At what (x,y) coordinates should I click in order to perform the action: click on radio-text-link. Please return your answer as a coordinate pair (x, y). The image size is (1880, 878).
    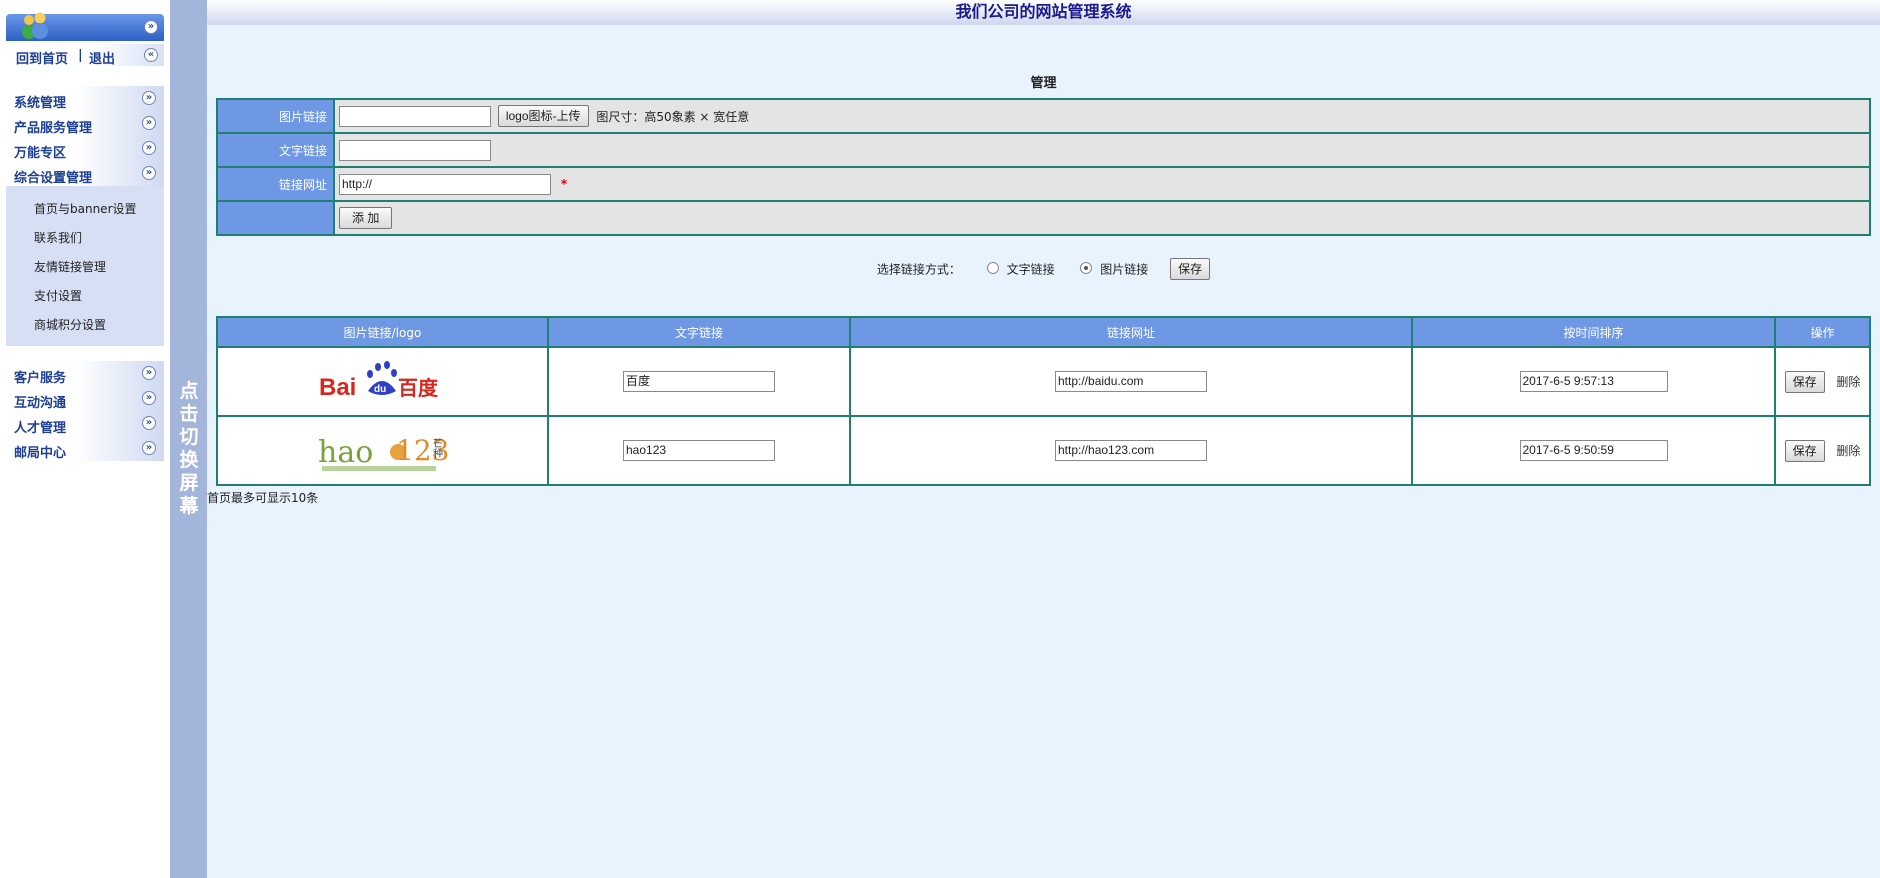
    Looking at the image, I should click on (992, 268).